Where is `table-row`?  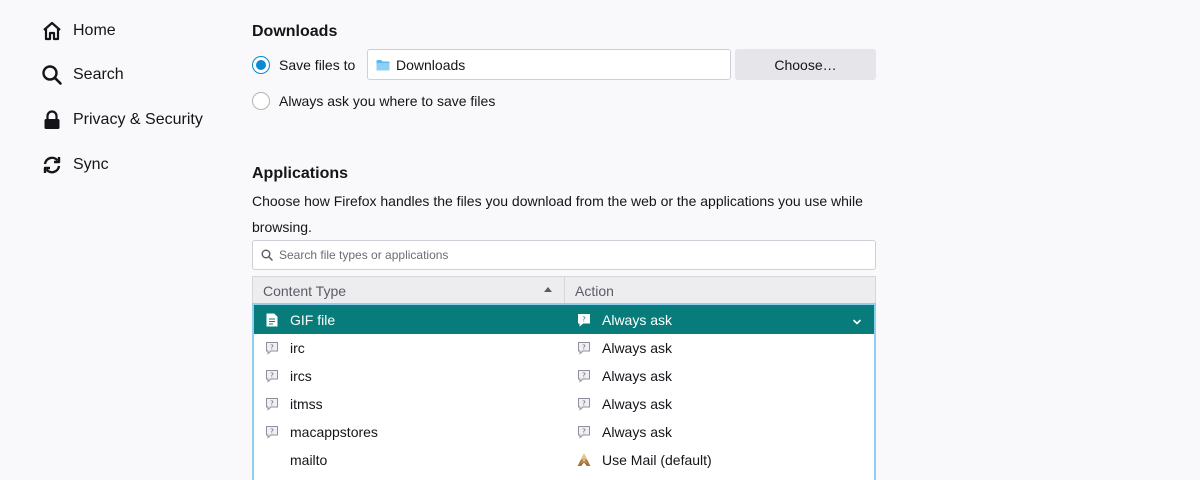
table-row is located at coordinates (564, 477).